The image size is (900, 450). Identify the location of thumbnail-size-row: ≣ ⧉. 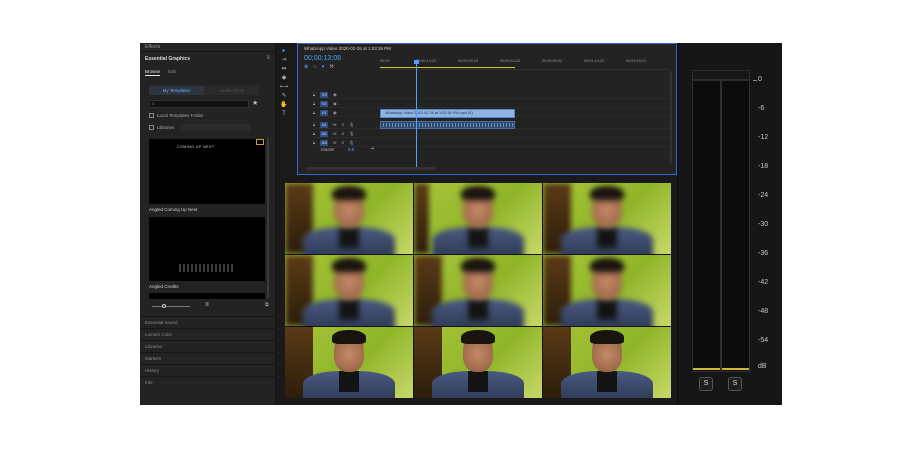
(209, 306).